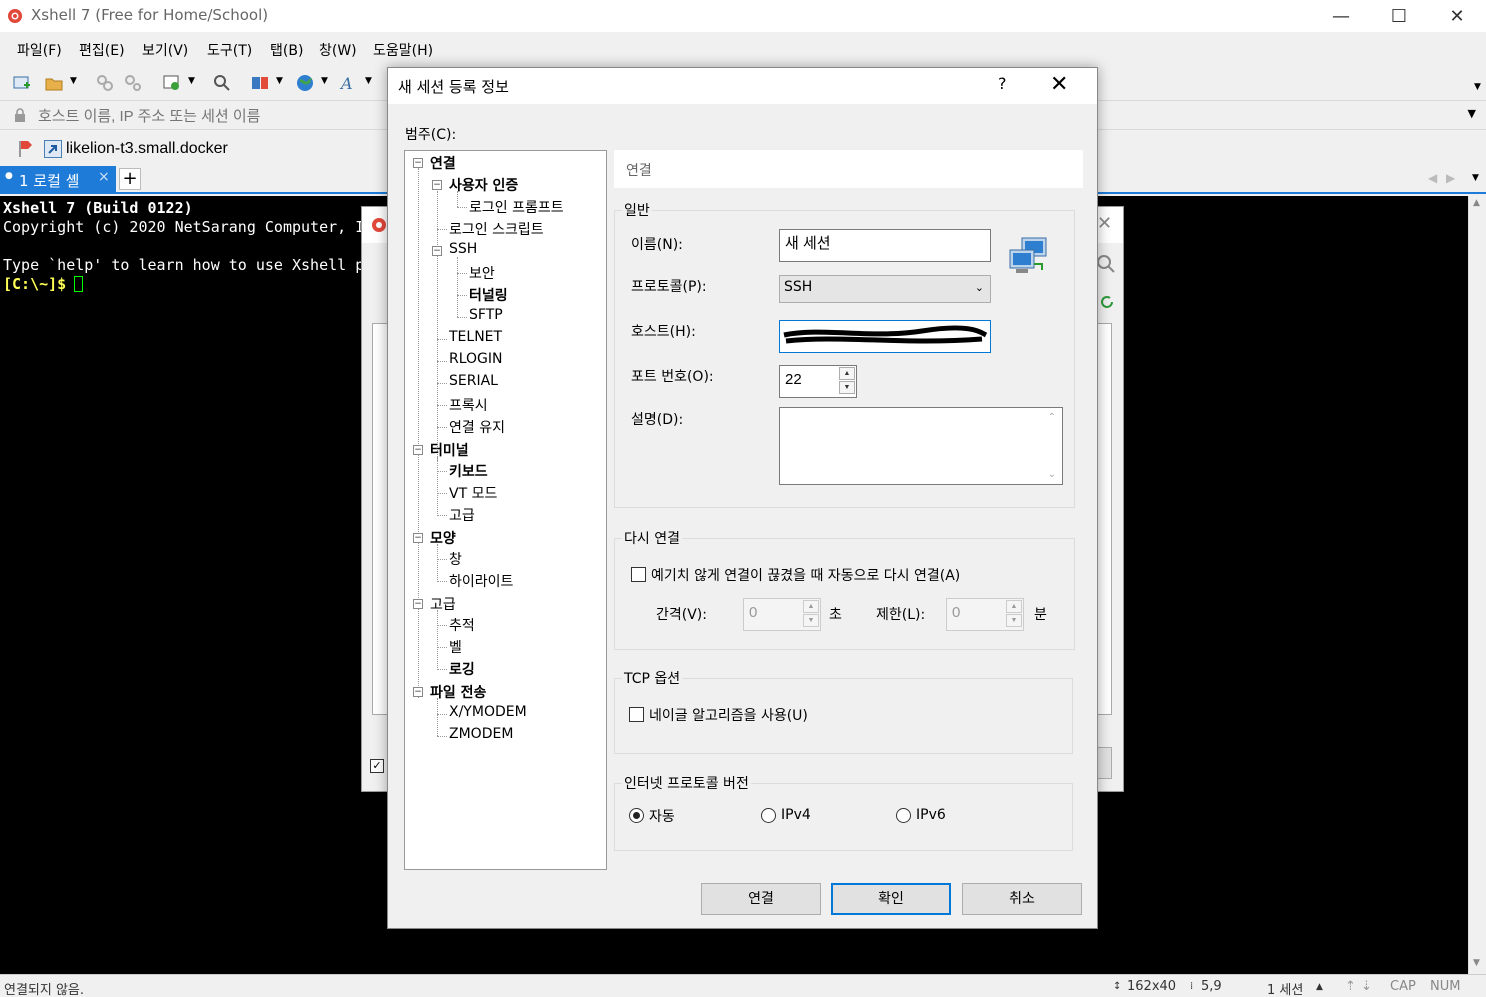 Image resolution: width=1486 pixels, height=997 pixels. I want to click on scroll-down-icon: ▼, so click(1476, 963).